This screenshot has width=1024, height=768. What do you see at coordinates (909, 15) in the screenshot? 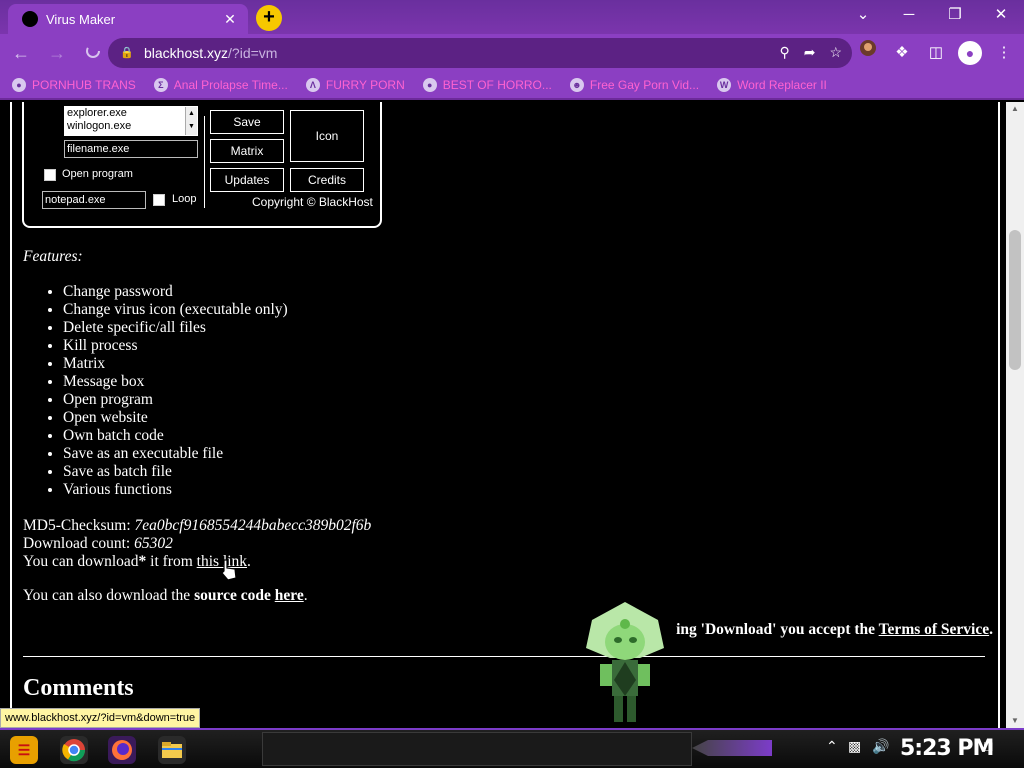
I see `minimize-button: ─` at bounding box center [909, 15].